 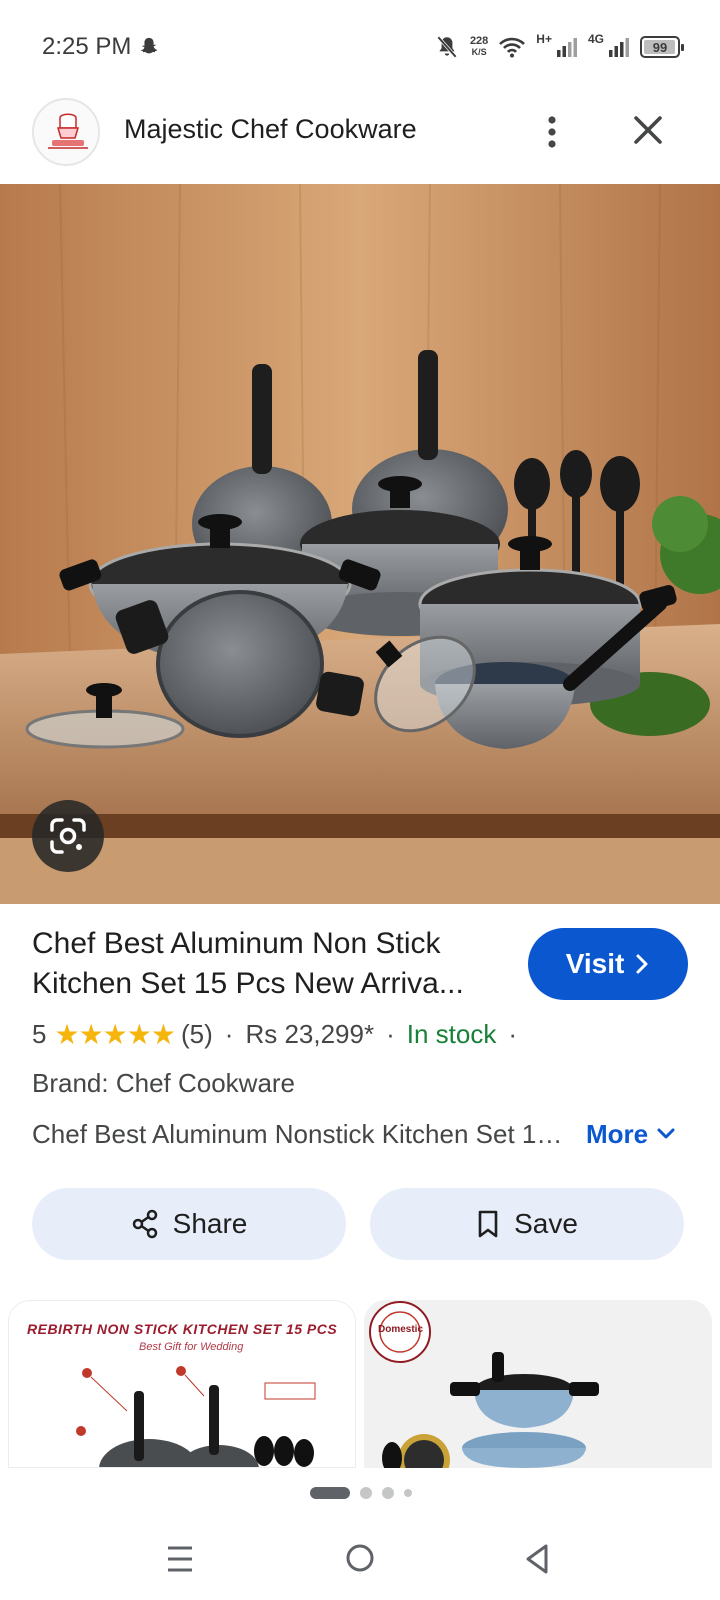 I want to click on signal1-label: H+, so click(x=544, y=39).